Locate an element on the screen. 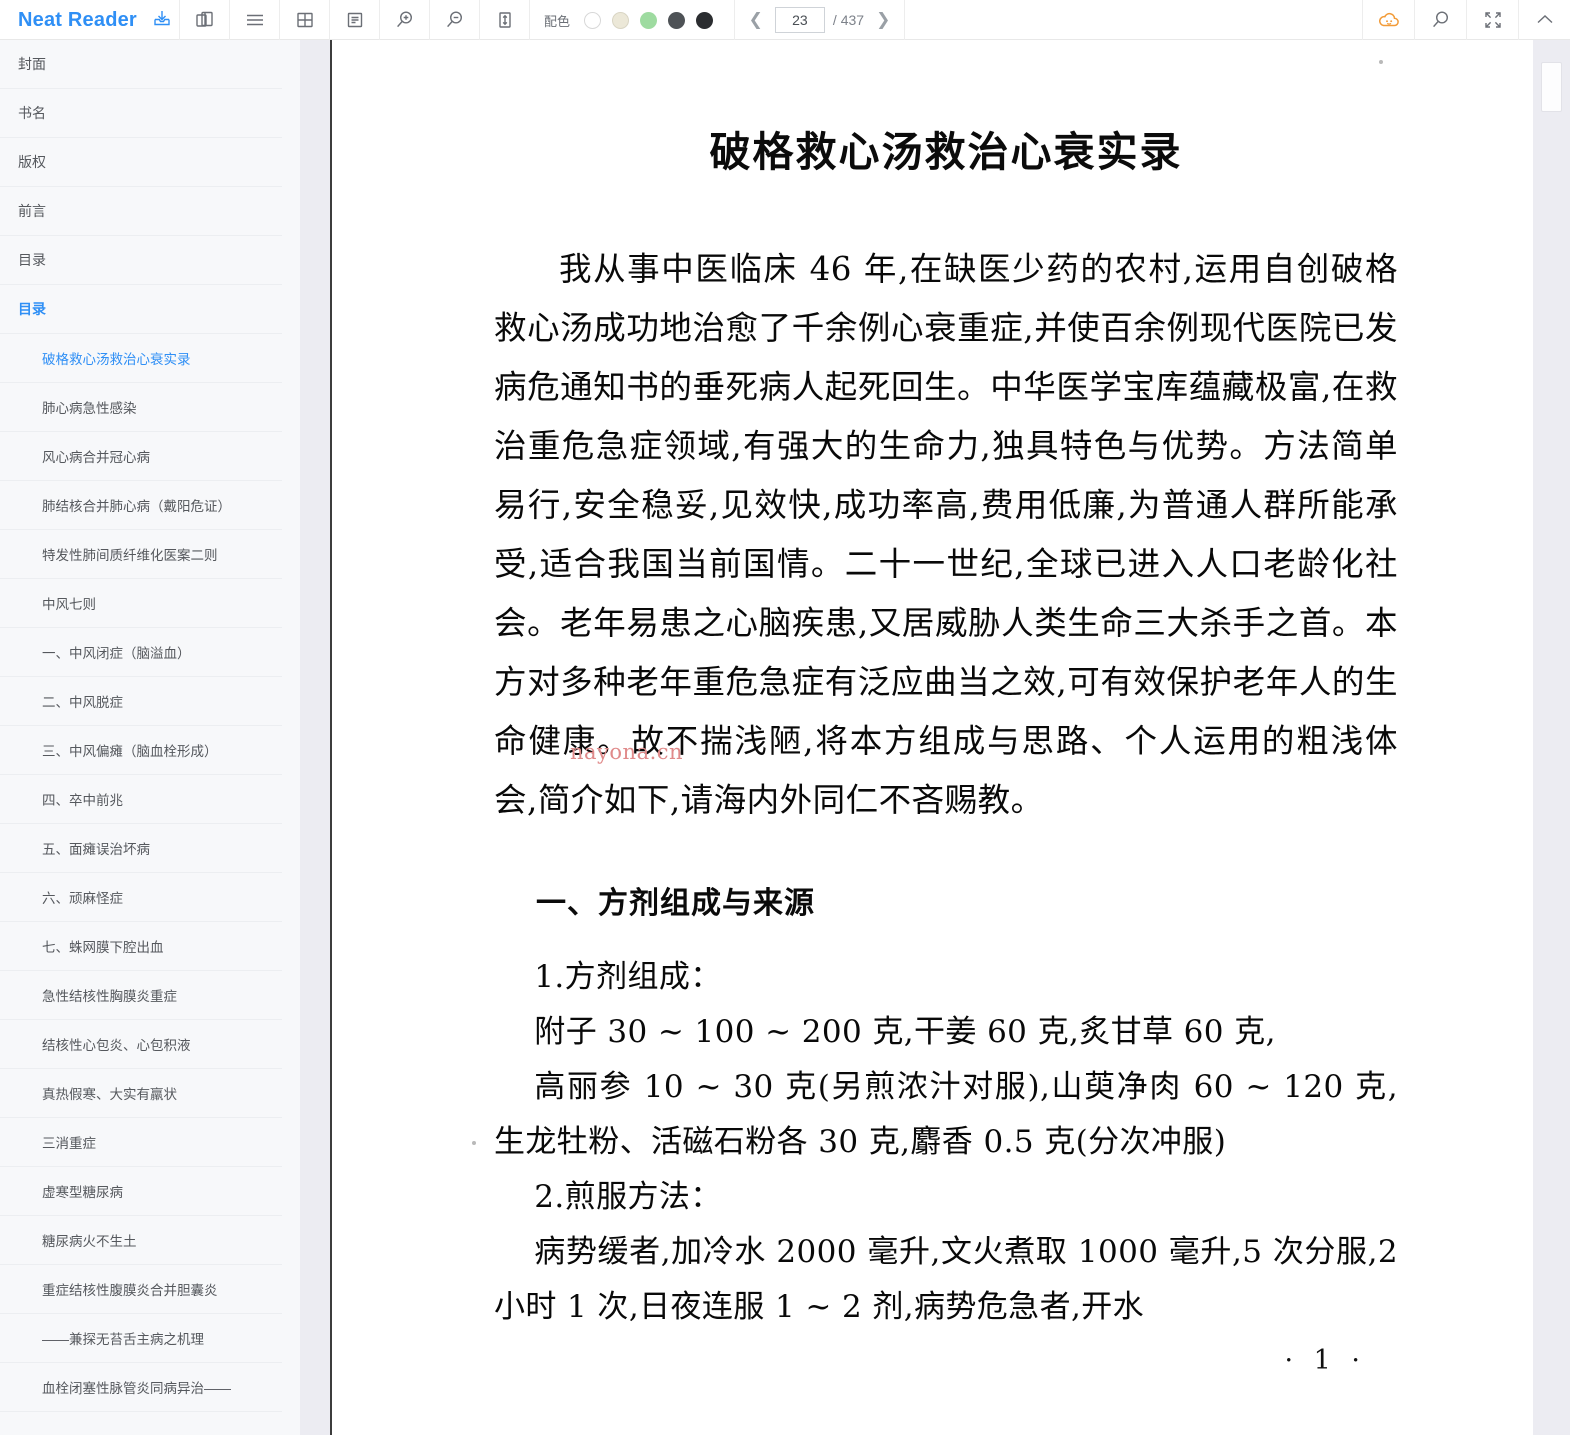 The image size is (1570, 1435). sidebar-item-label: 真热假寒、大实有羸状 is located at coordinates (109, 1094).